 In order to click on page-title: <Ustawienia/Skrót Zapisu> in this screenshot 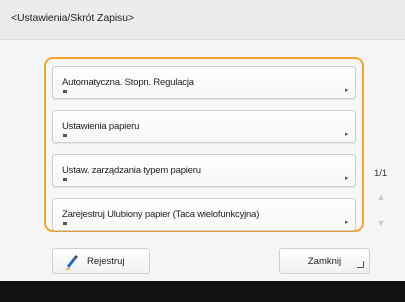, I will do `click(72, 18)`.